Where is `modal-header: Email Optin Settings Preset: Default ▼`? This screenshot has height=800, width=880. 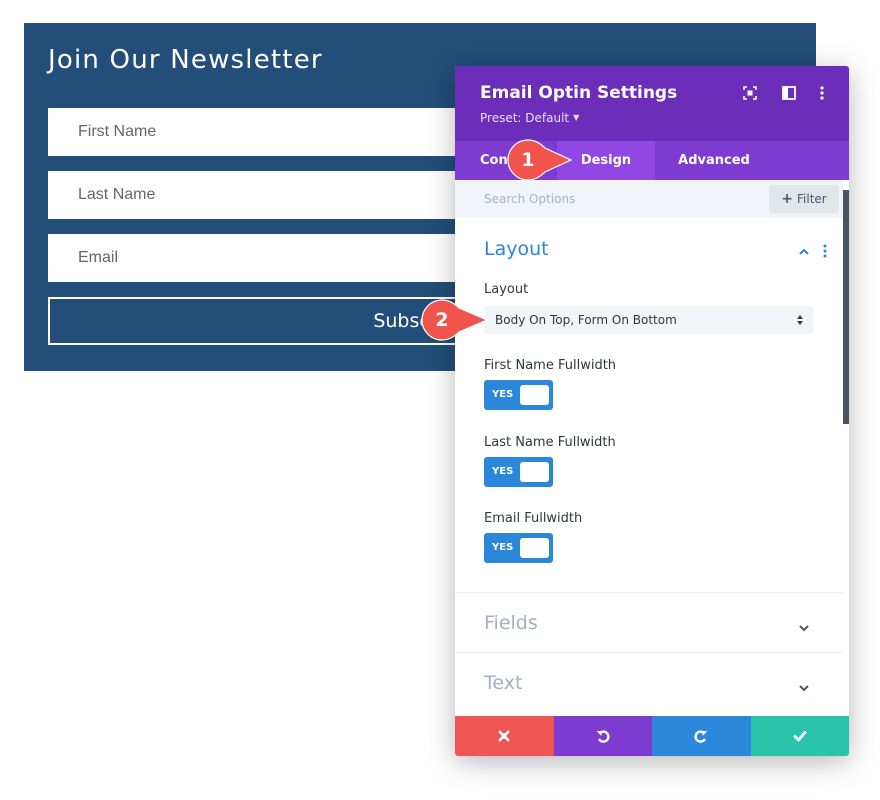
modal-header: Email Optin Settings Preset: Default ▼ is located at coordinates (652, 103).